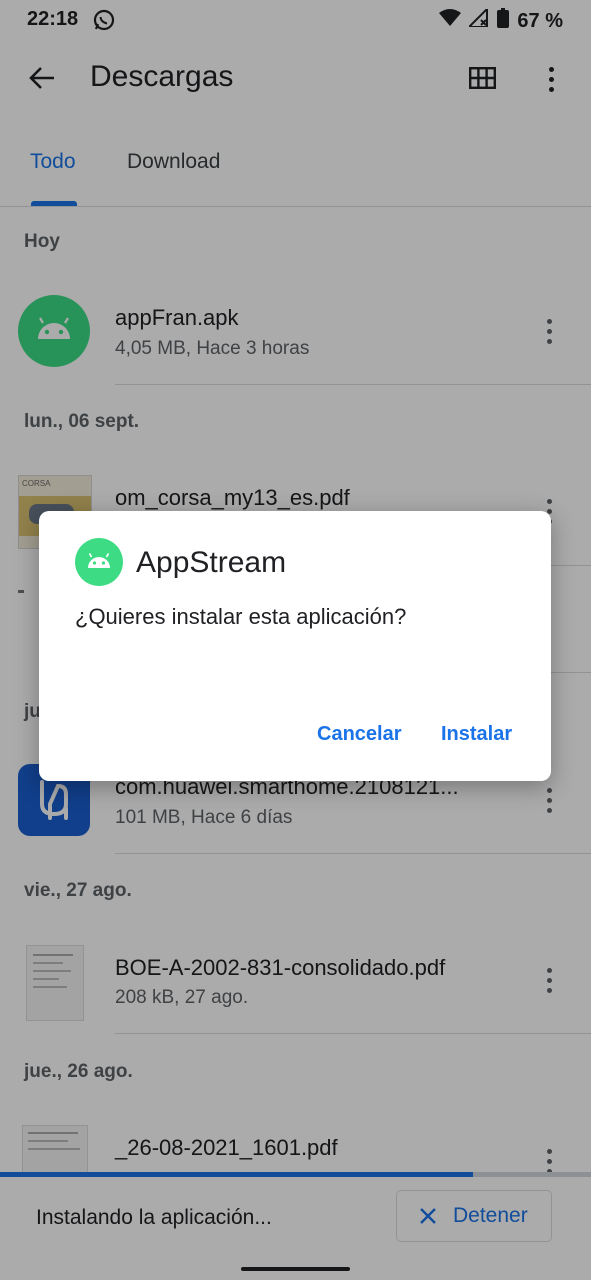 This screenshot has width=591, height=1280. I want to click on cancel-button: Cancelar, so click(359, 734).